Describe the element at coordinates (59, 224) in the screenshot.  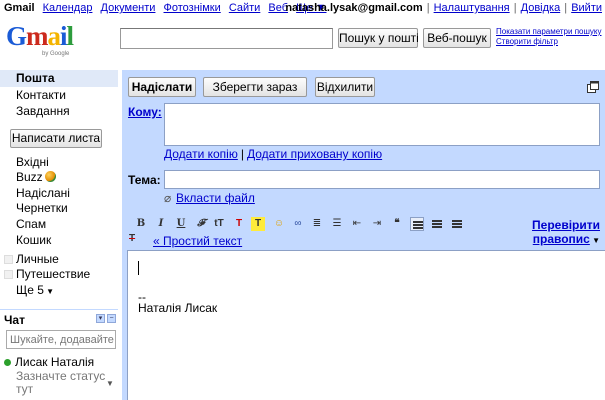
I see `nav-spam: Спам` at that location.